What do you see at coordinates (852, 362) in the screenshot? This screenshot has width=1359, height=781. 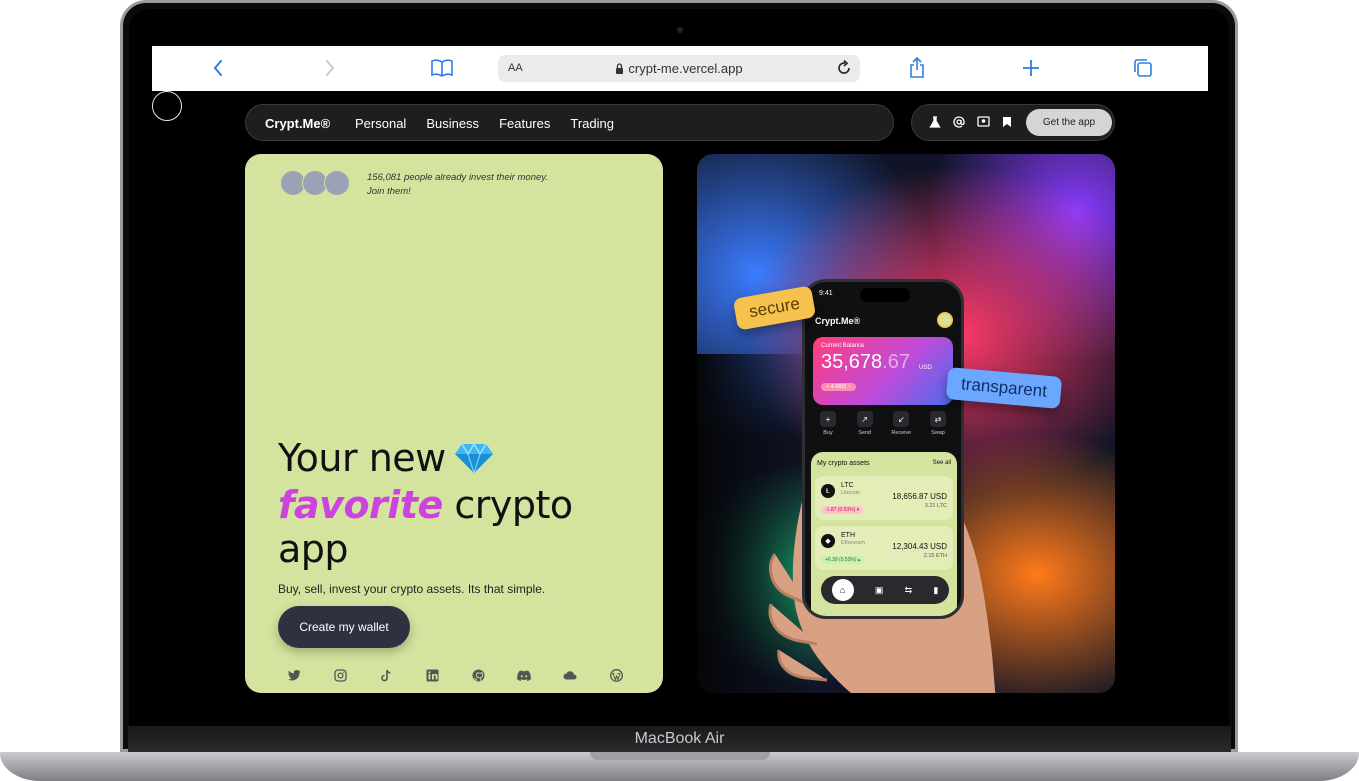 I see `balance-whole: 35,678` at bounding box center [852, 362].